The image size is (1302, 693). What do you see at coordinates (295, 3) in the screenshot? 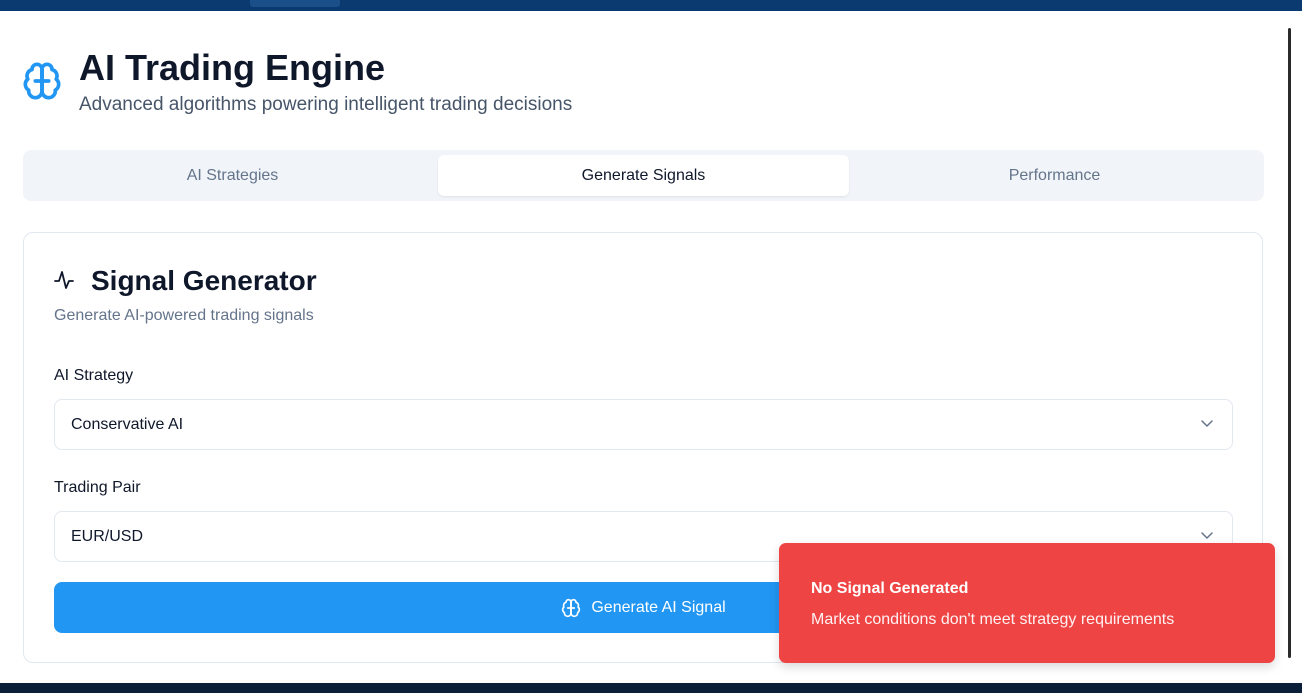
I see `browser-tab-indicator` at bounding box center [295, 3].